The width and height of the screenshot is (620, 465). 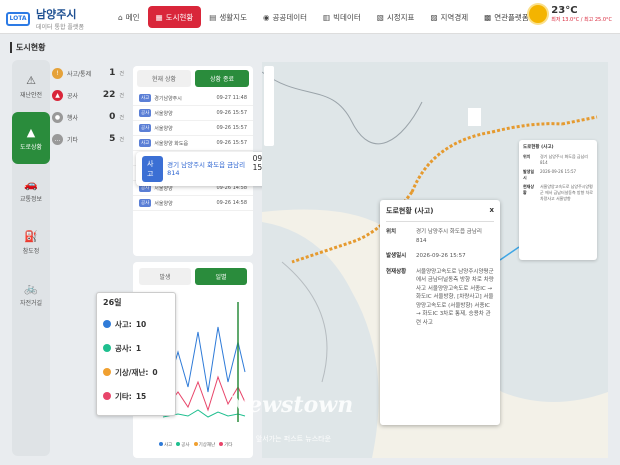 I want to click on accident-icon: !, so click(x=57, y=73).